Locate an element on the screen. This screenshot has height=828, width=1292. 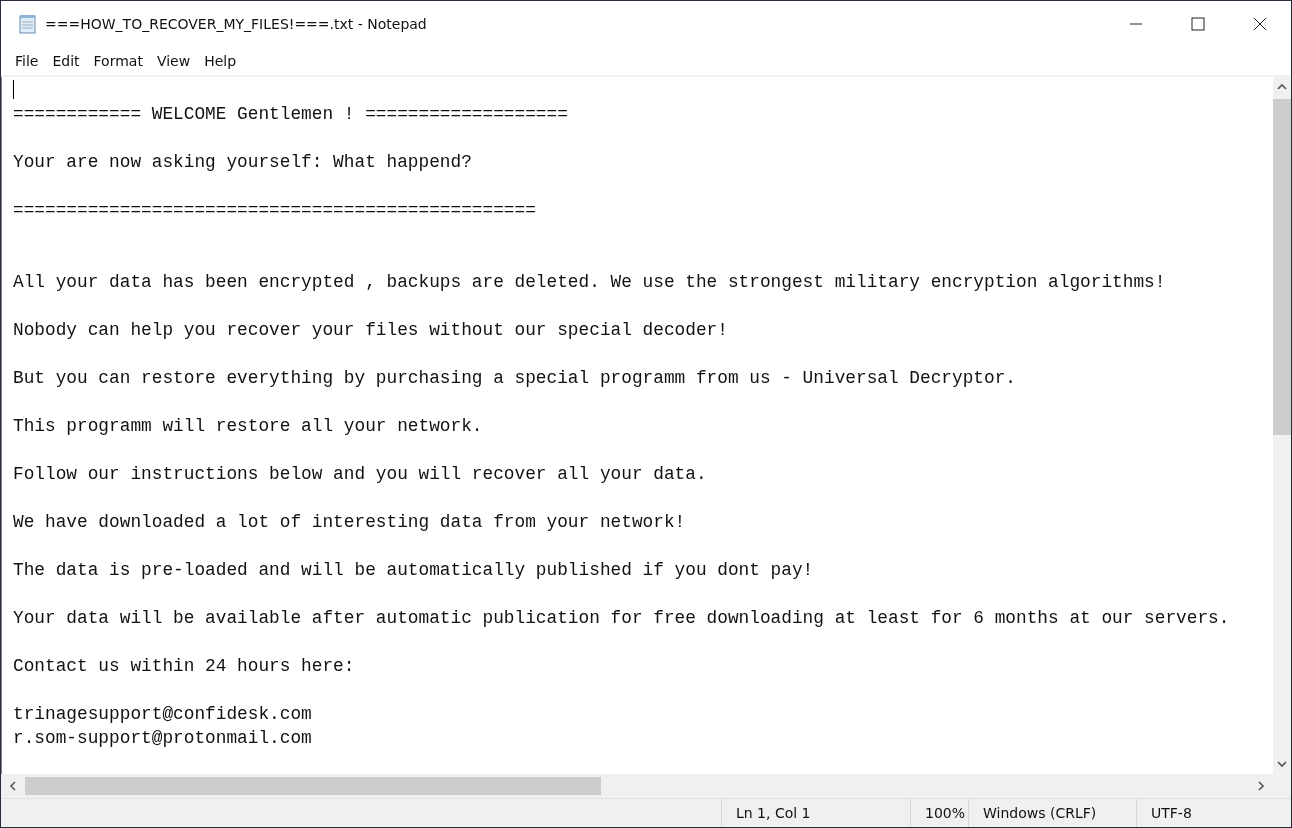
maximize-icon is located at coordinates (1198, 24).